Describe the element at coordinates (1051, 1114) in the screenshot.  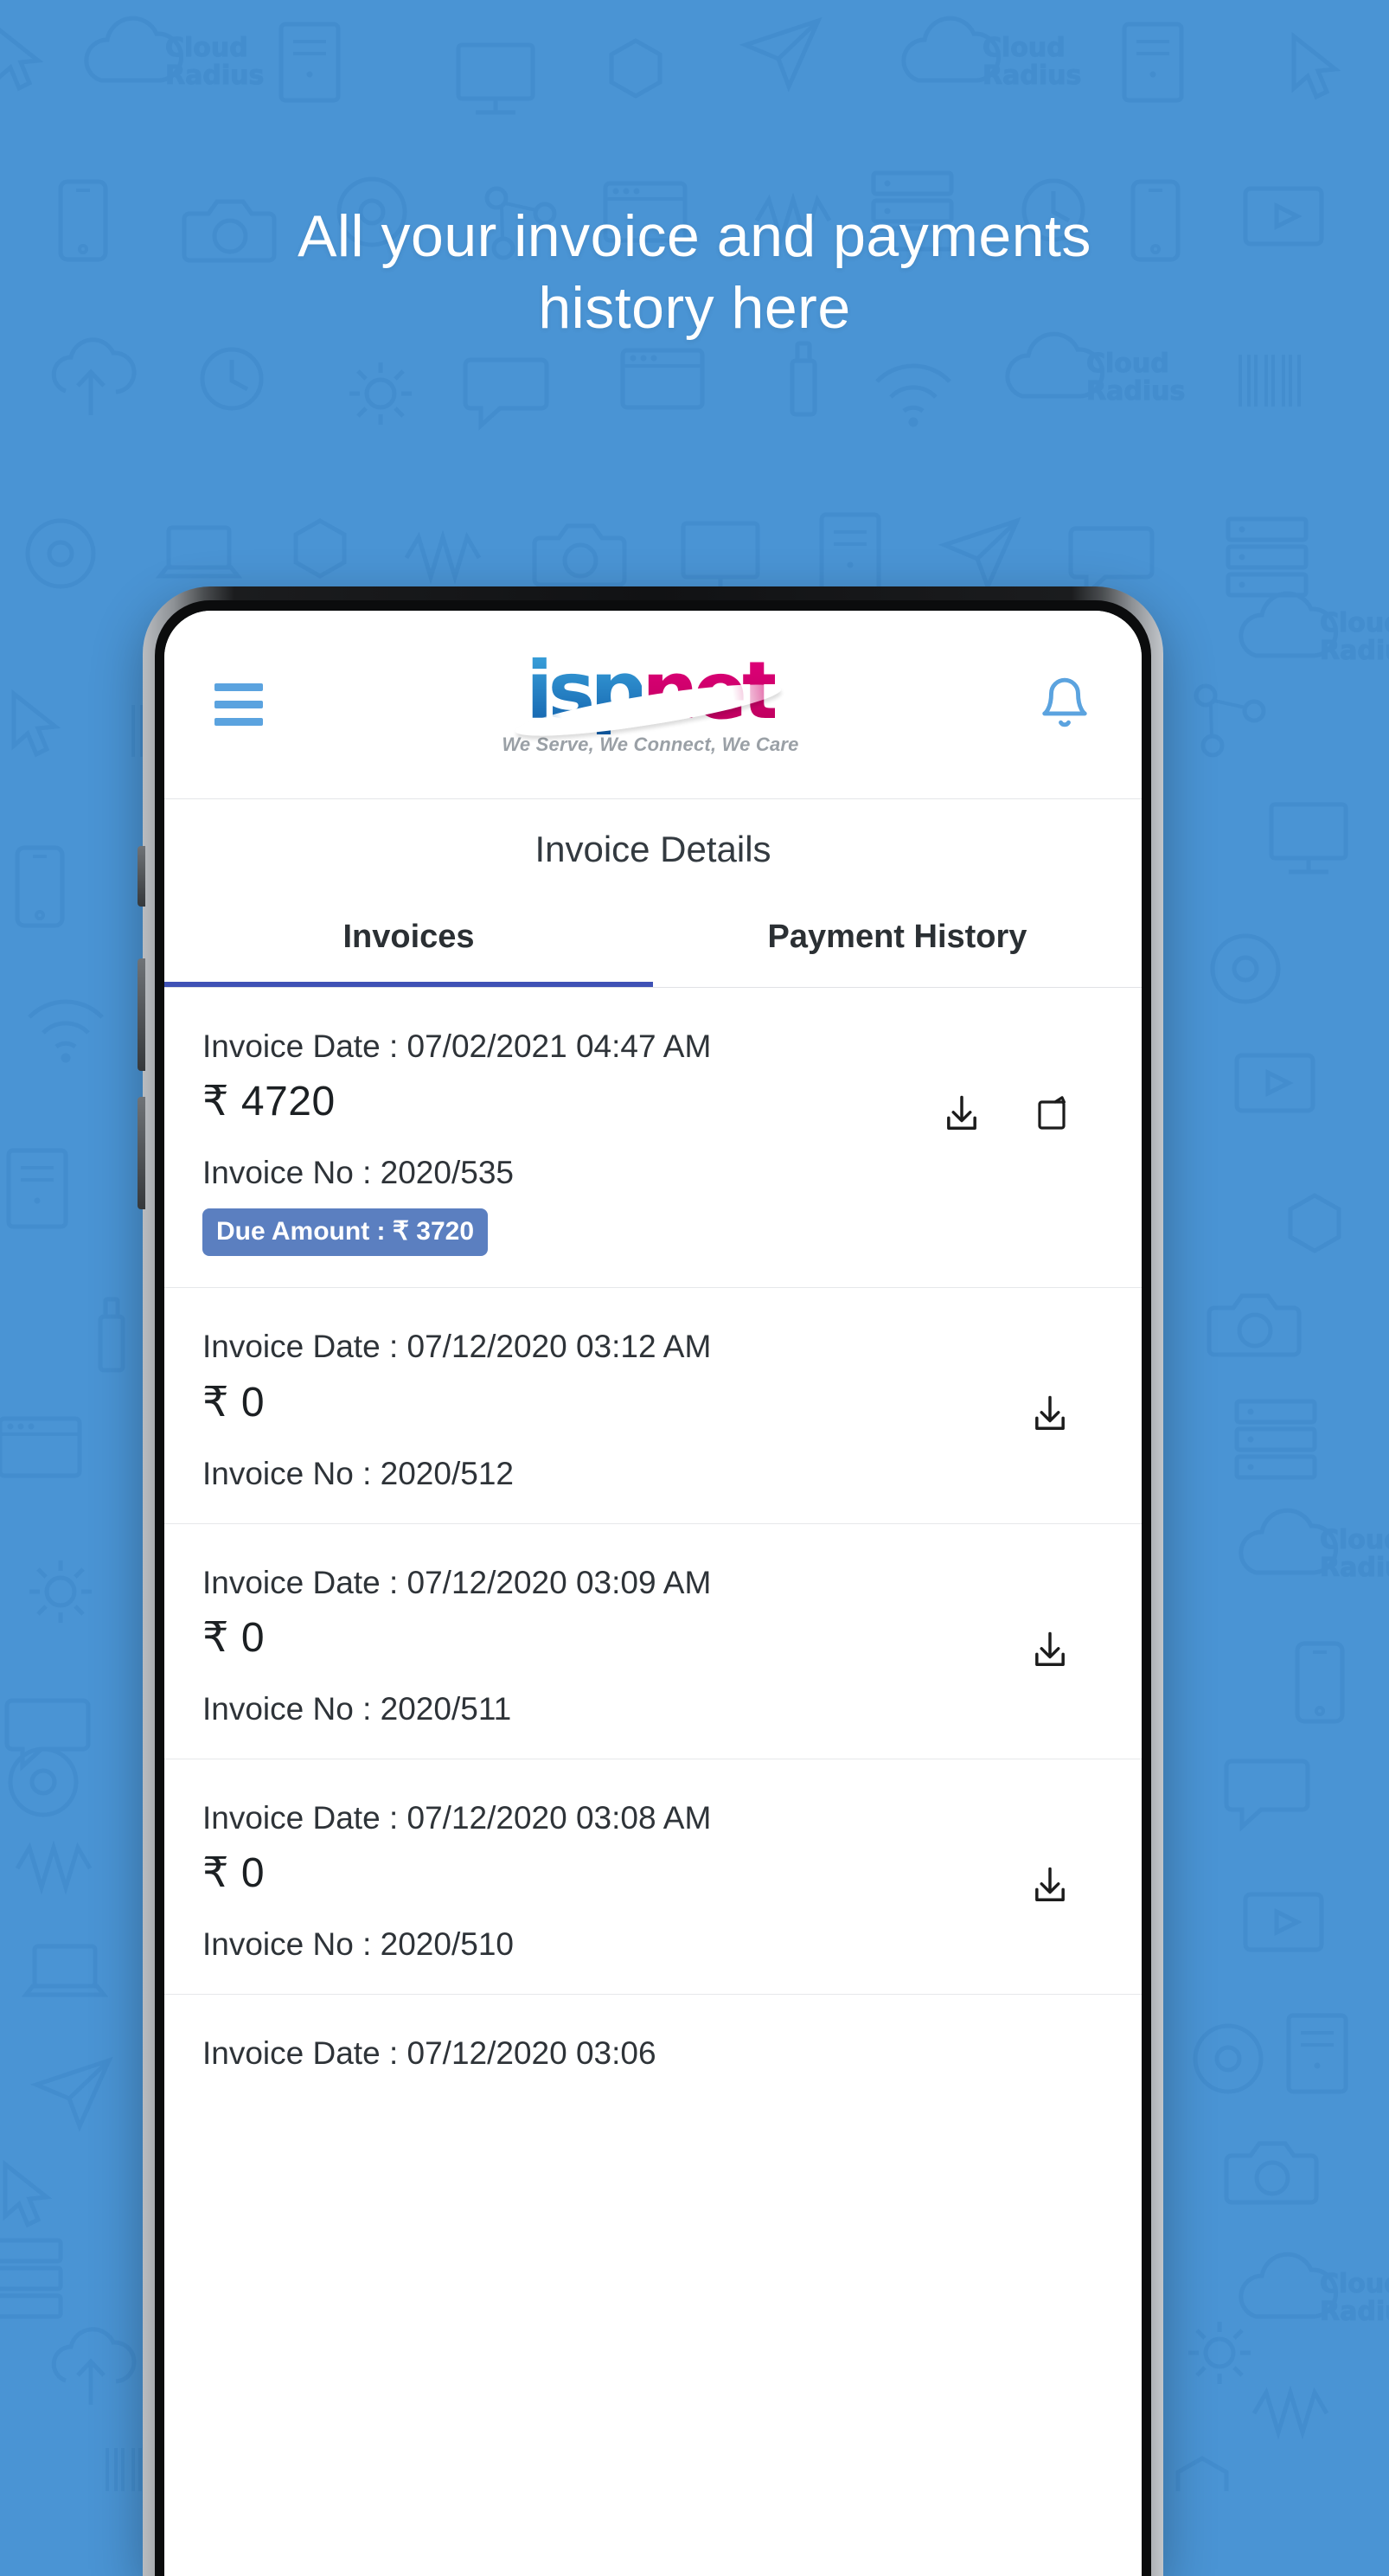
I see `pay-card-icon` at that location.